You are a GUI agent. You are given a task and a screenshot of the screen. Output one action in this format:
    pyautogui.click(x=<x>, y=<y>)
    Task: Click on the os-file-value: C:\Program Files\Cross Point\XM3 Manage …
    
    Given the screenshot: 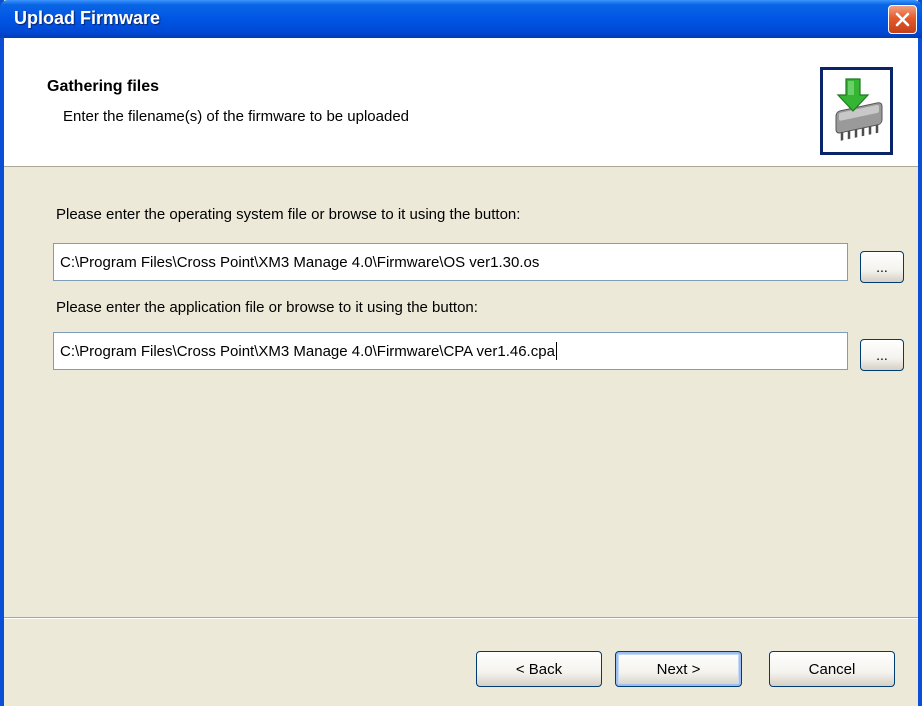 What is the action you would take?
    pyautogui.click(x=300, y=262)
    